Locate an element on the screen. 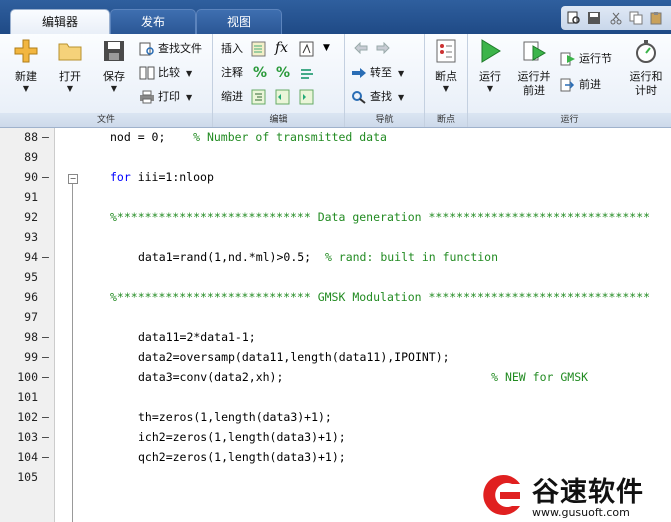  percent-comment-icon: % is located at coordinates (260, 73).